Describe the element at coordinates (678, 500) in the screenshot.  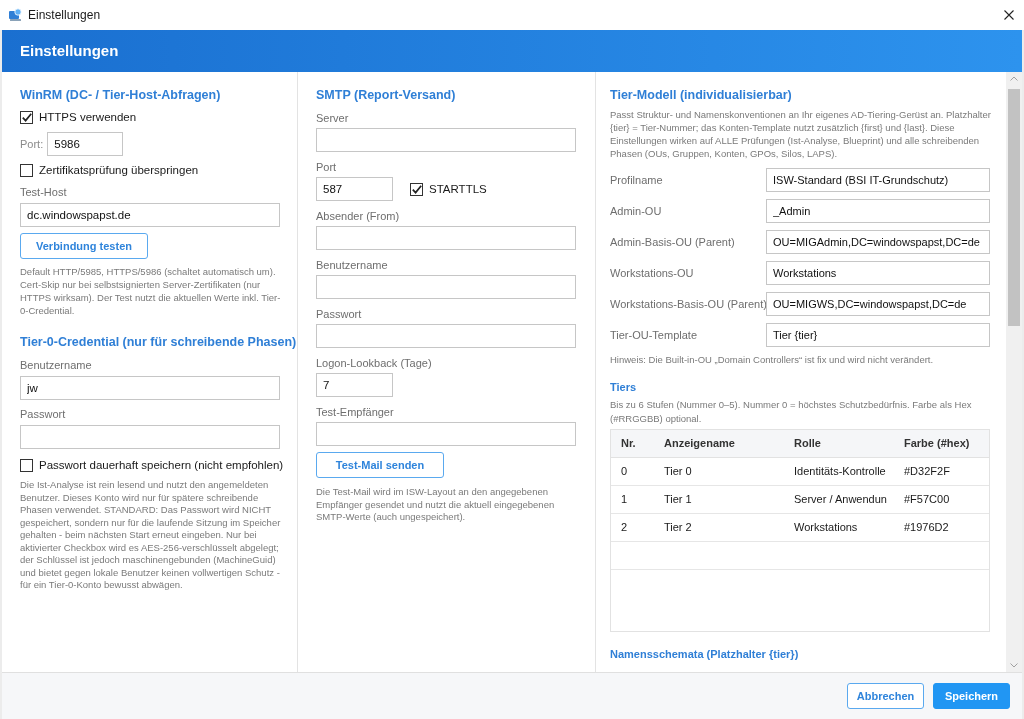
I see `table-cell-text: Tier 1` at that location.